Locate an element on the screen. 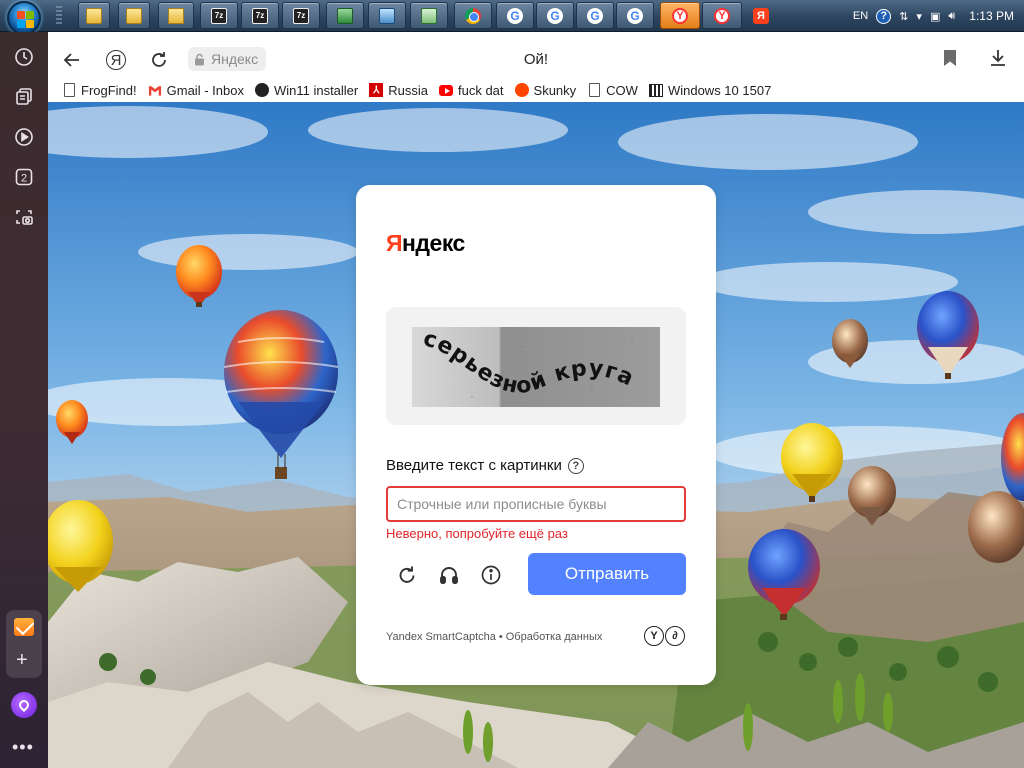 This screenshot has width=1024, height=768. language-indicator: EN is located at coordinates (860, 16).